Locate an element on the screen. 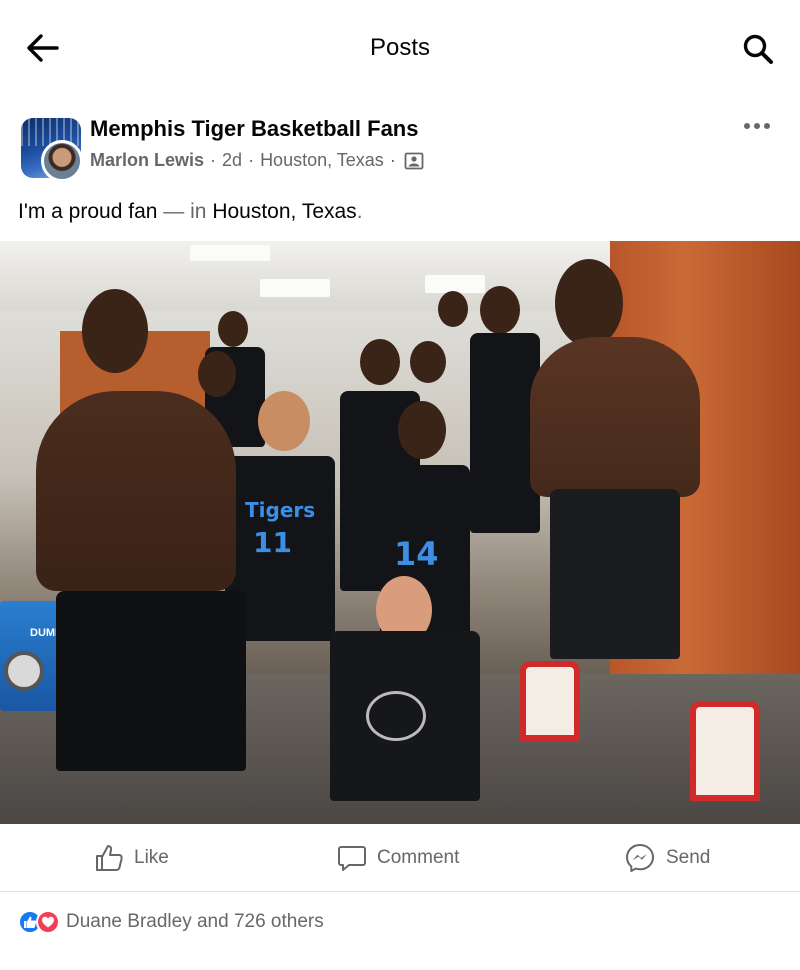 The image size is (800, 970). post-text-location-link: Houston, Texas is located at coordinates (284, 211).